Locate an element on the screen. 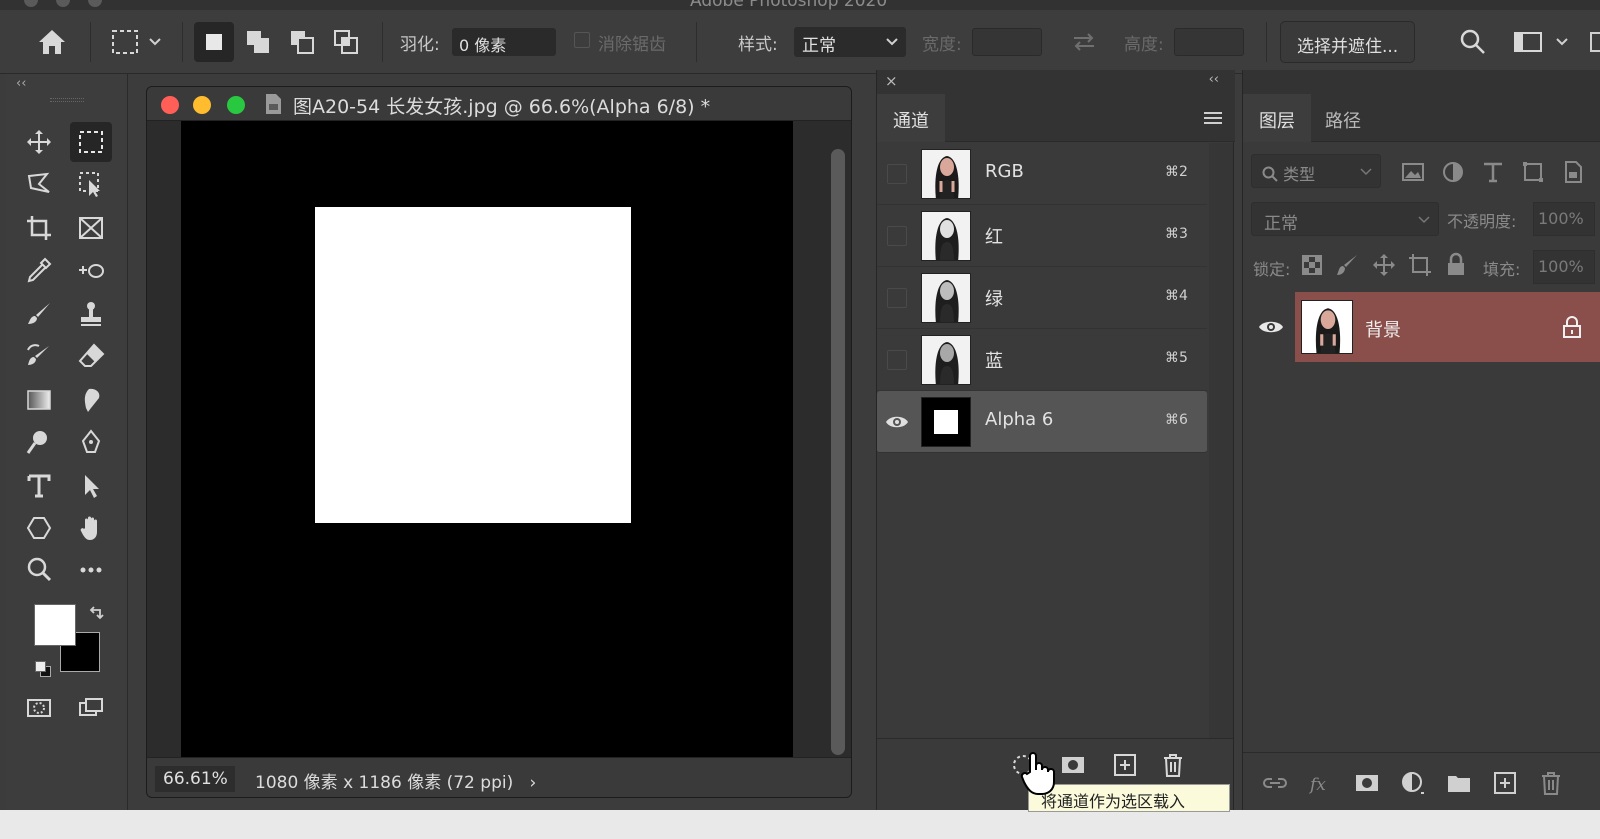  brush-tool is located at coordinates (39, 314).